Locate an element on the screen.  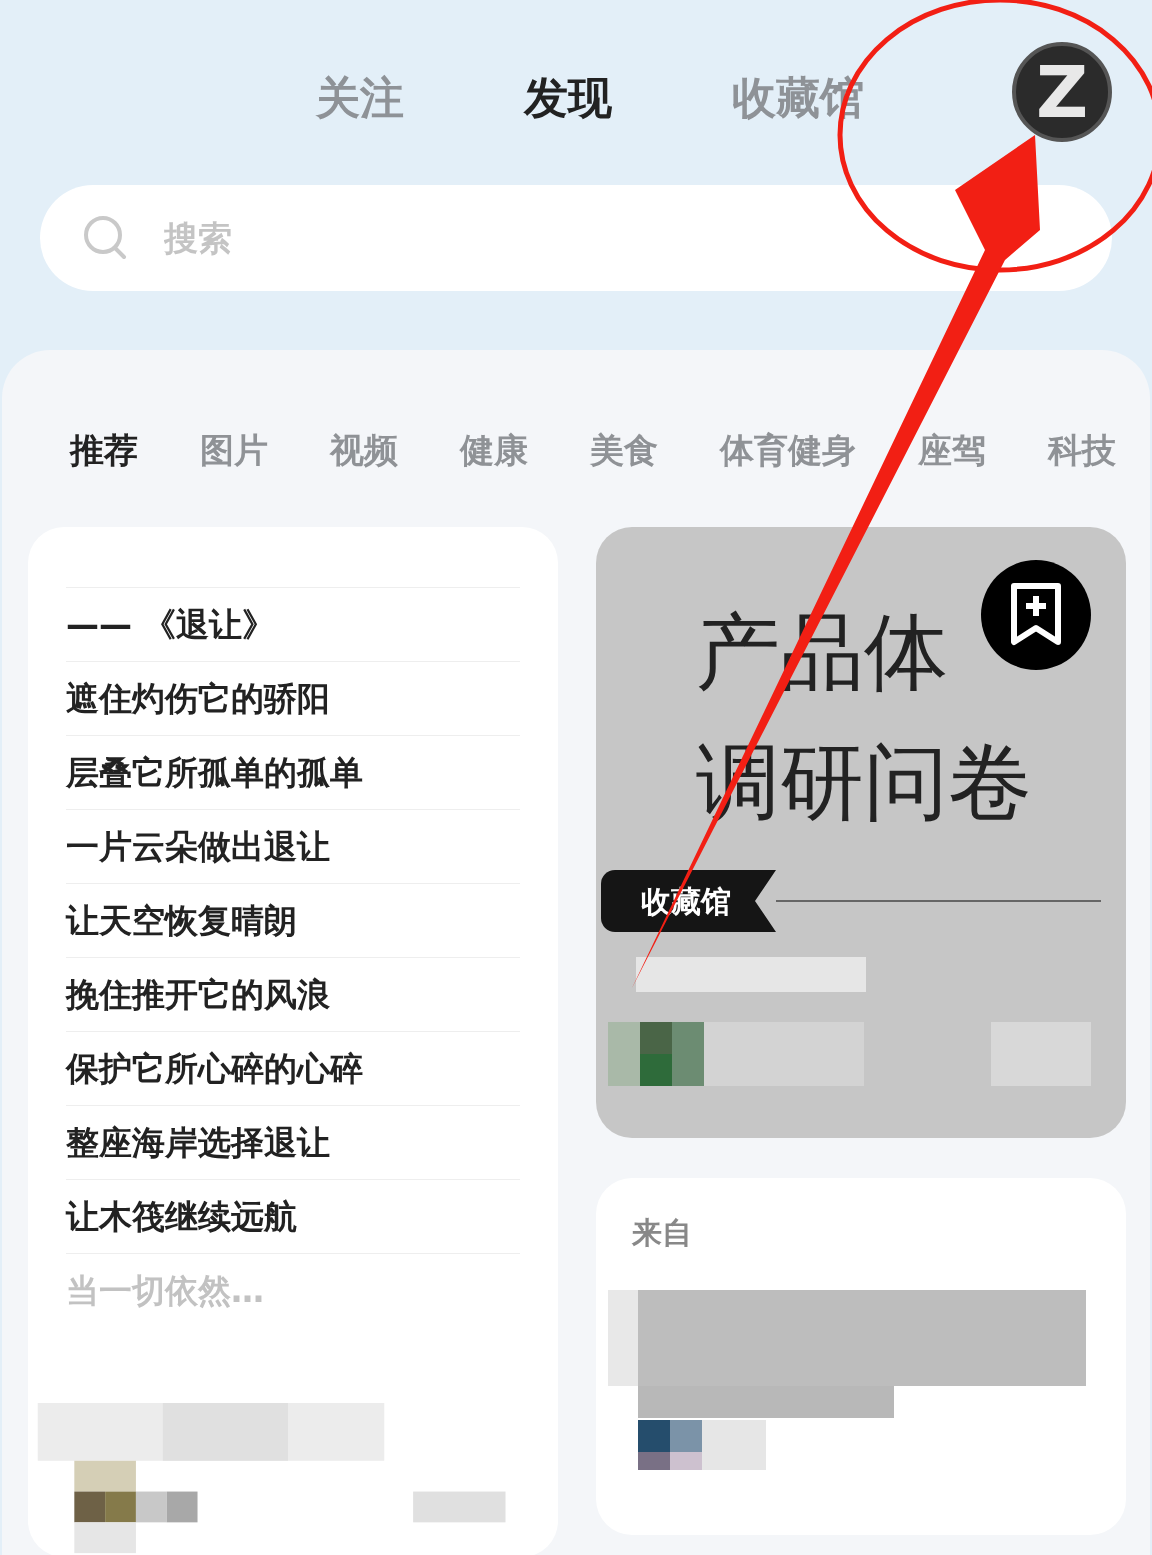
category-tab: 体育健身 is located at coordinates (788, 450).